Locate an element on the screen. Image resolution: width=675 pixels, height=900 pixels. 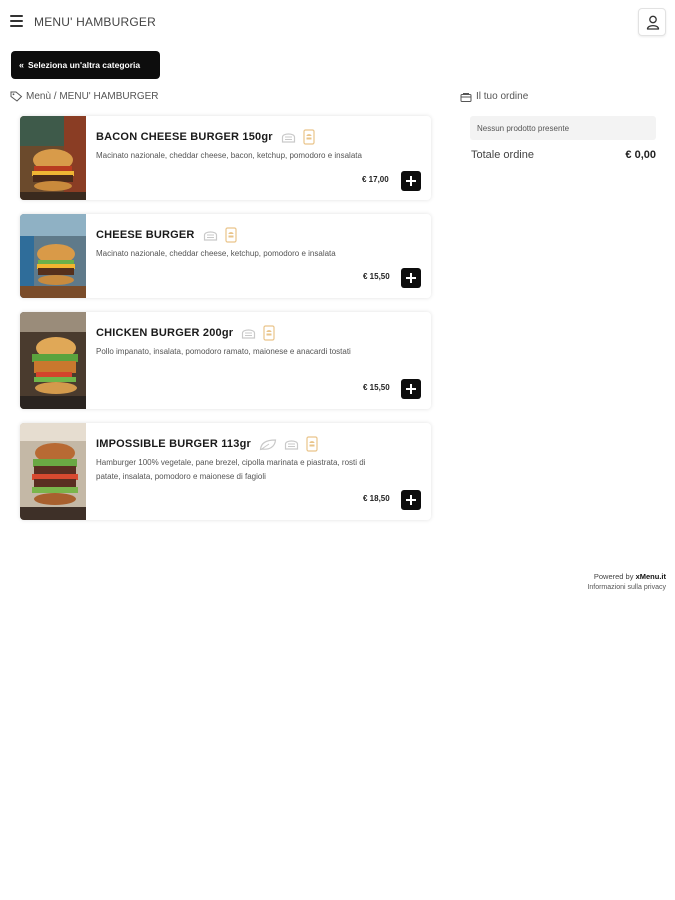
breadcrumb: Menù / MENU' HAMBURGER is located at coordinates (84, 96).